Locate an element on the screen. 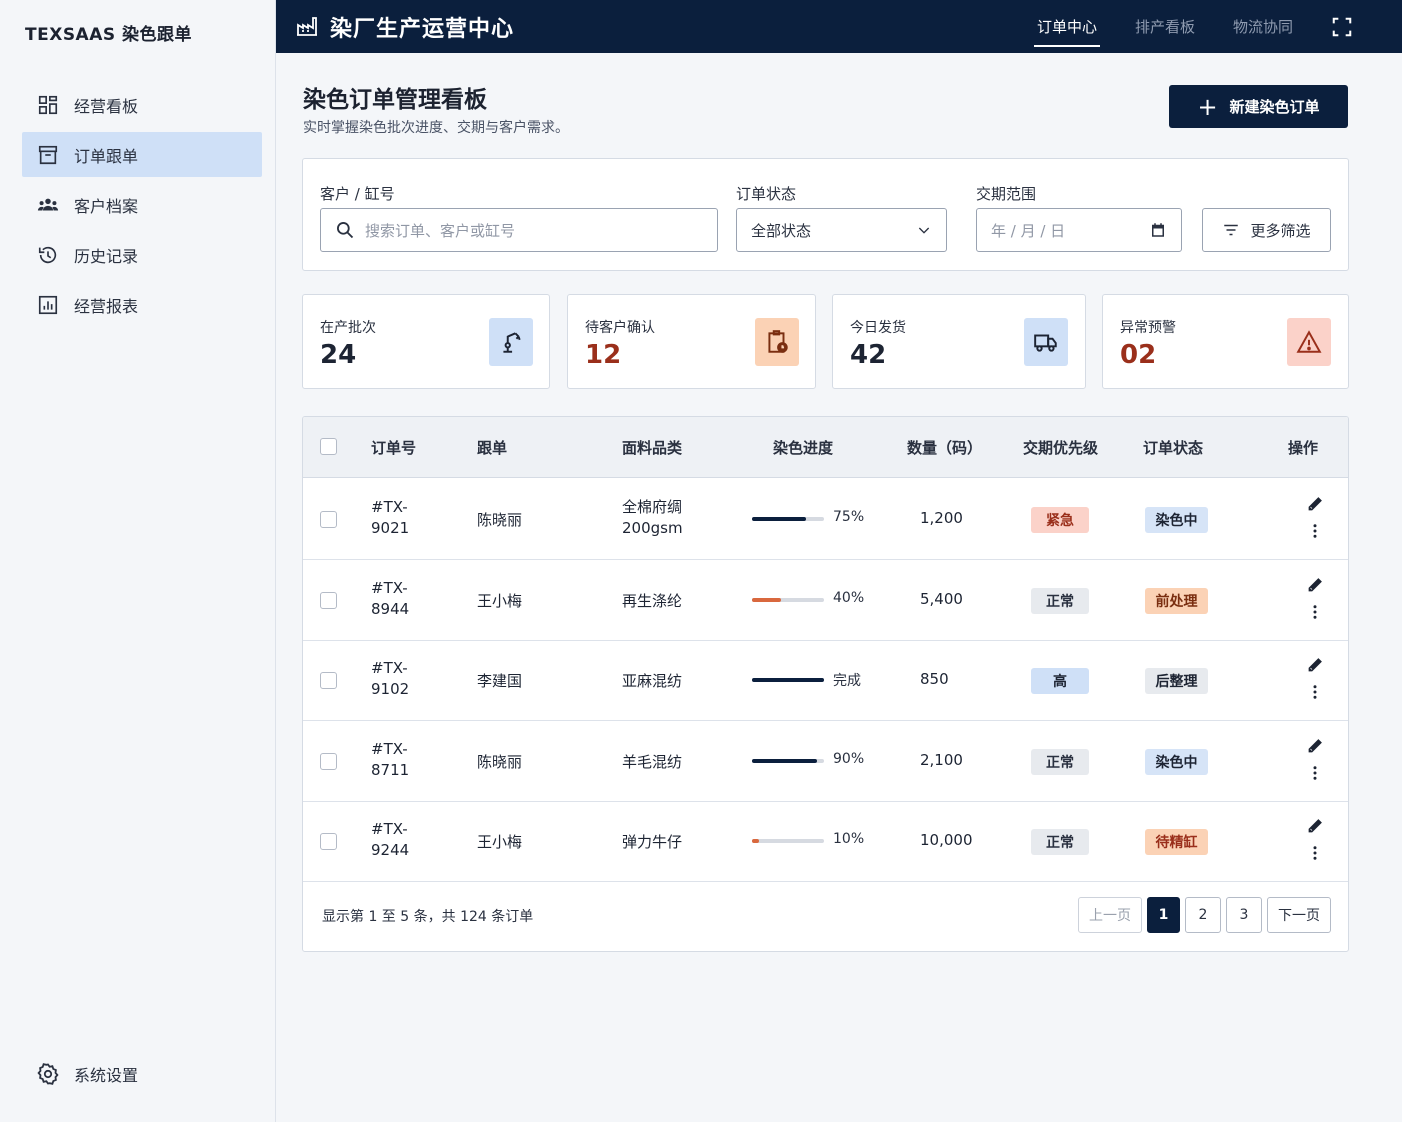 This screenshot has width=1402, height=1122. order-number-suffix: 8944 is located at coordinates (390, 608).